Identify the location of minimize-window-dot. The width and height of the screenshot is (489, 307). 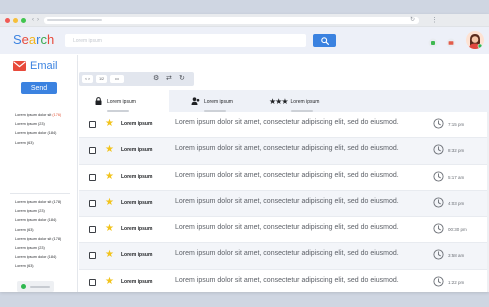
(15, 20).